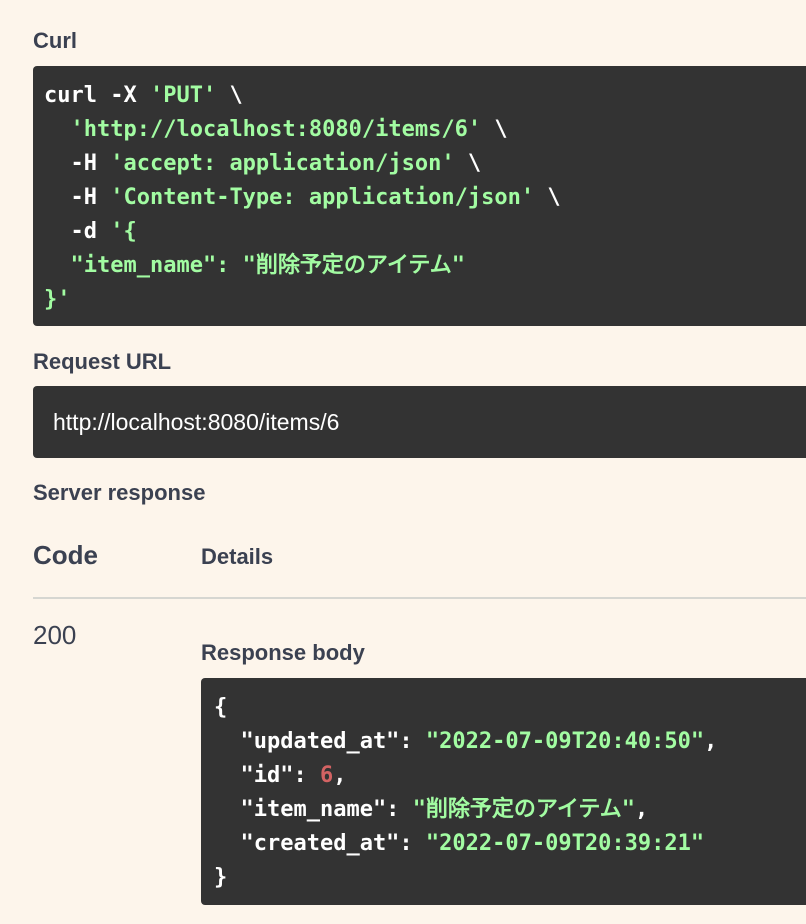  I want to click on response-line: "id": 6,, so click(510, 776).